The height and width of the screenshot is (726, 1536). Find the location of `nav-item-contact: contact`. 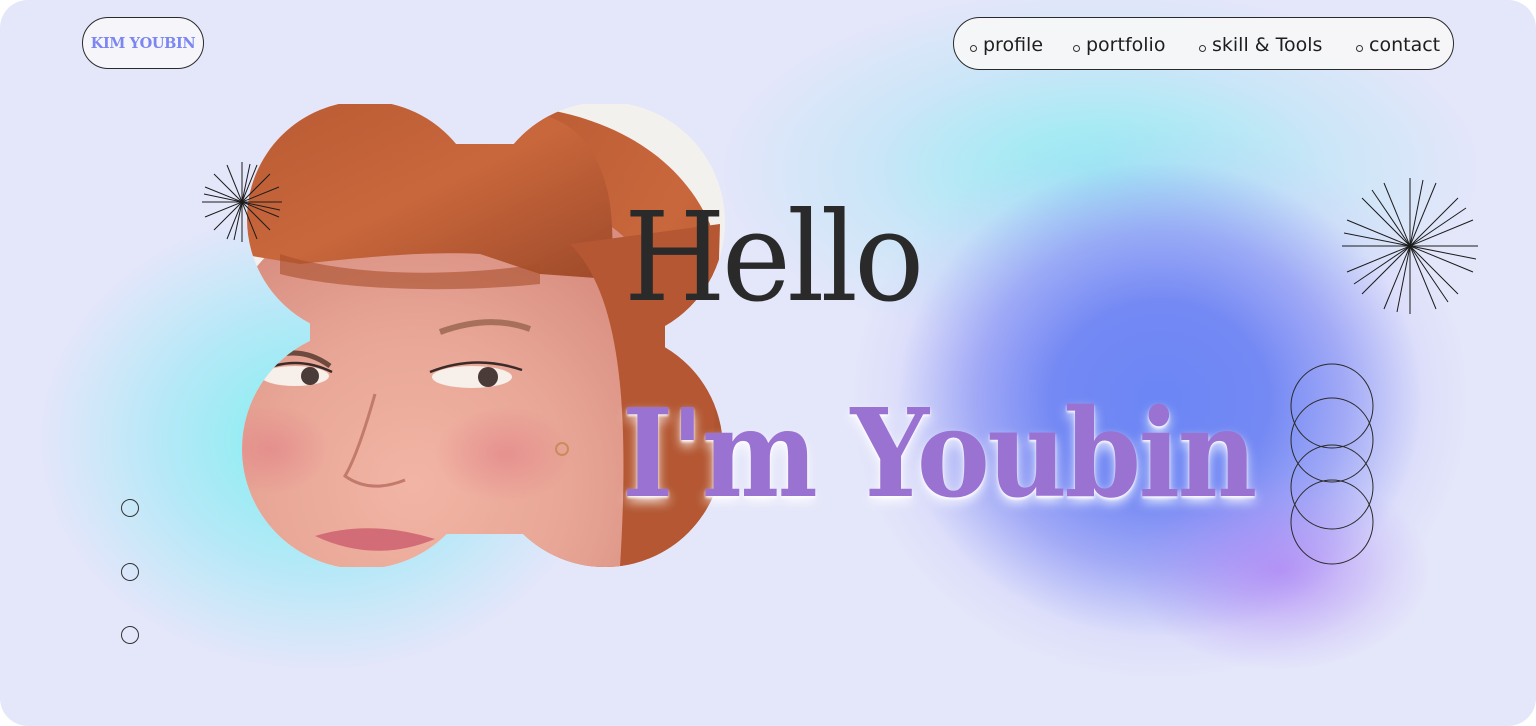

nav-item-contact: contact is located at coordinates (1398, 44).